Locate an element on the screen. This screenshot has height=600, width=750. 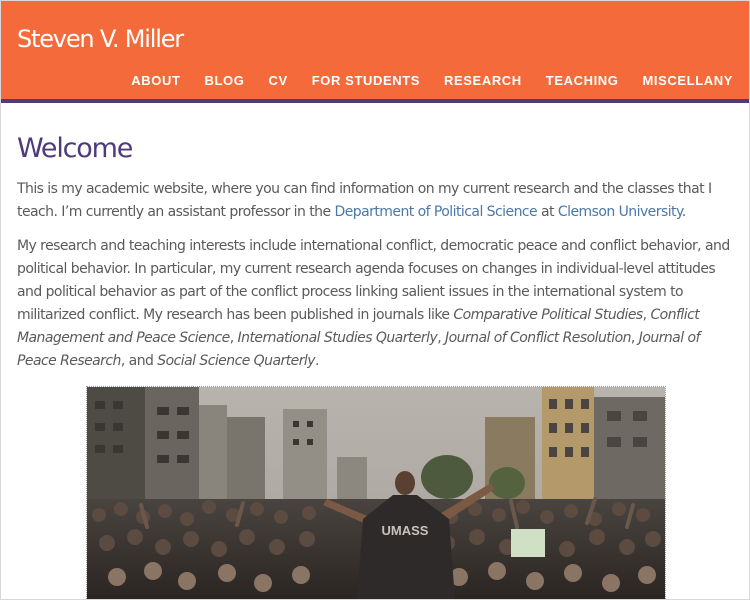
separator: , and is located at coordinates (139, 361).